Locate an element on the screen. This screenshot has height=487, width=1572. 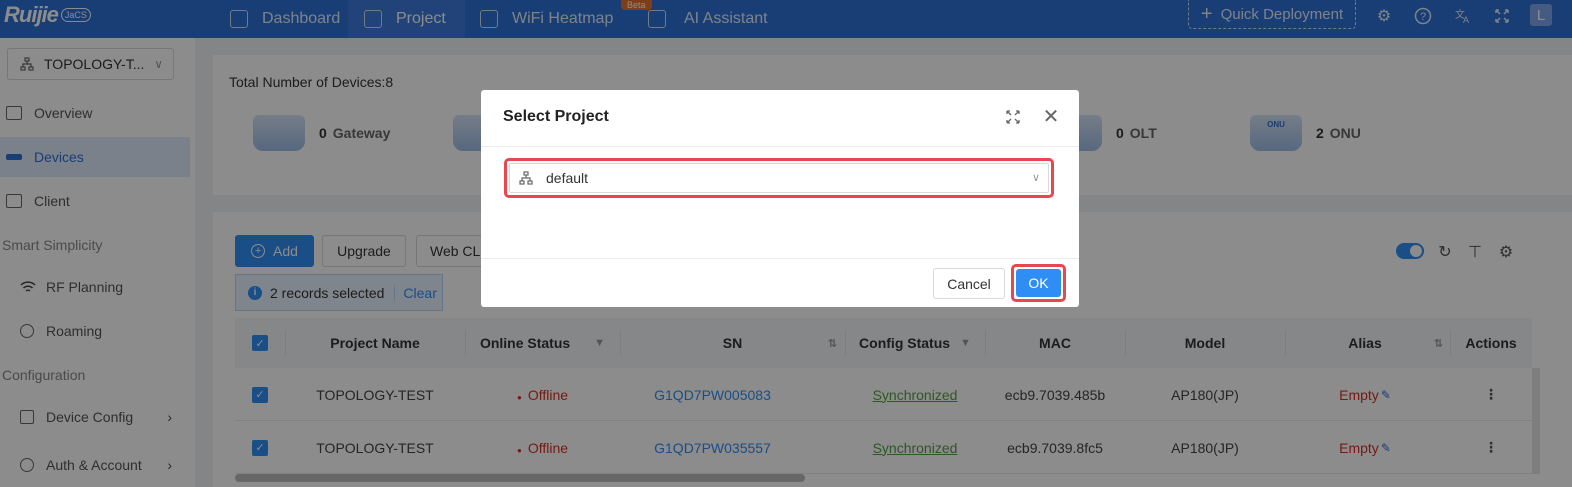
project-dropdown-value: default is located at coordinates (567, 178).